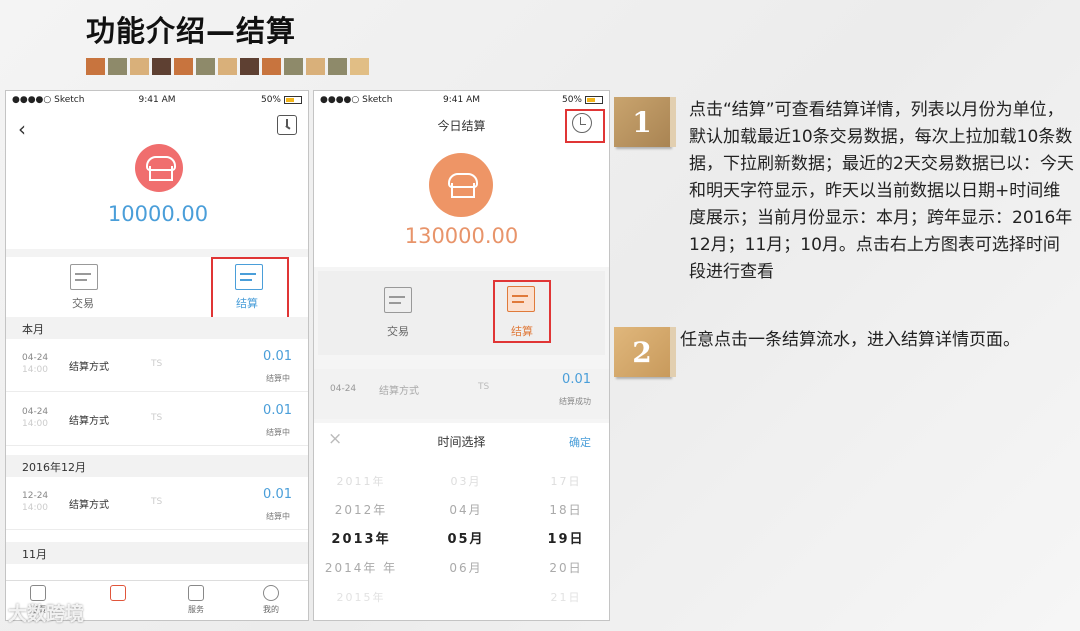 This screenshot has width=1080, height=631. I want to click on back-arrow-icon: ‹, so click(22, 129).